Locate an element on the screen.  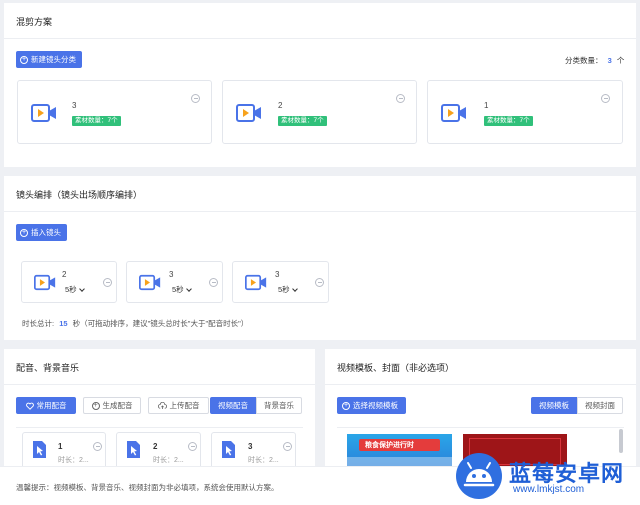
common-voice-label: 常用配音 is located at coordinates (51, 405).